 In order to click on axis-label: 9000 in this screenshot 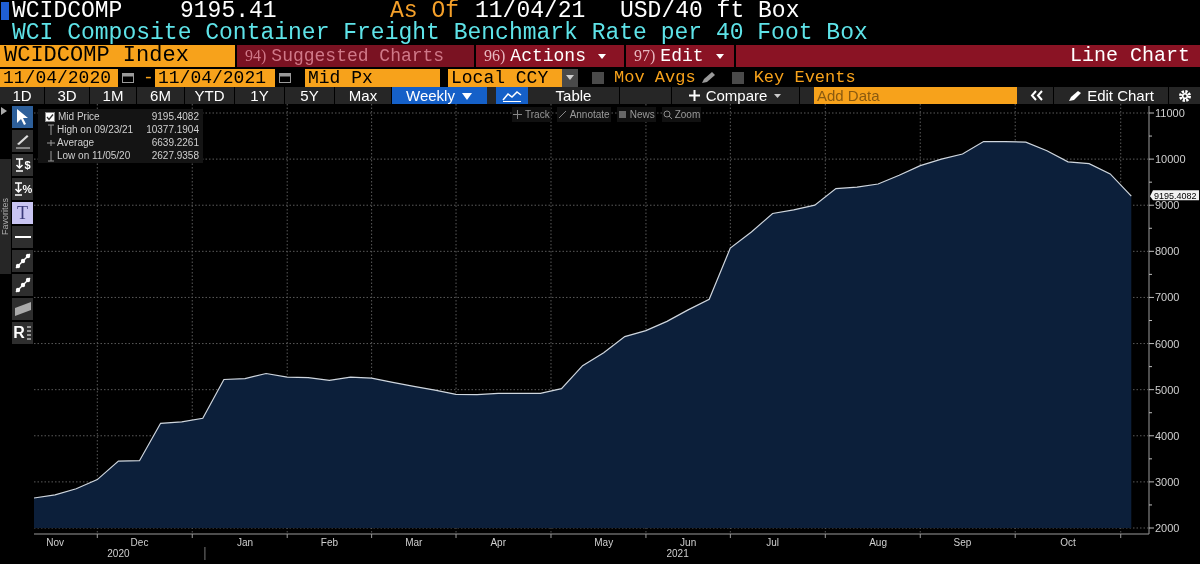, I will do `click(1167, 205)`.